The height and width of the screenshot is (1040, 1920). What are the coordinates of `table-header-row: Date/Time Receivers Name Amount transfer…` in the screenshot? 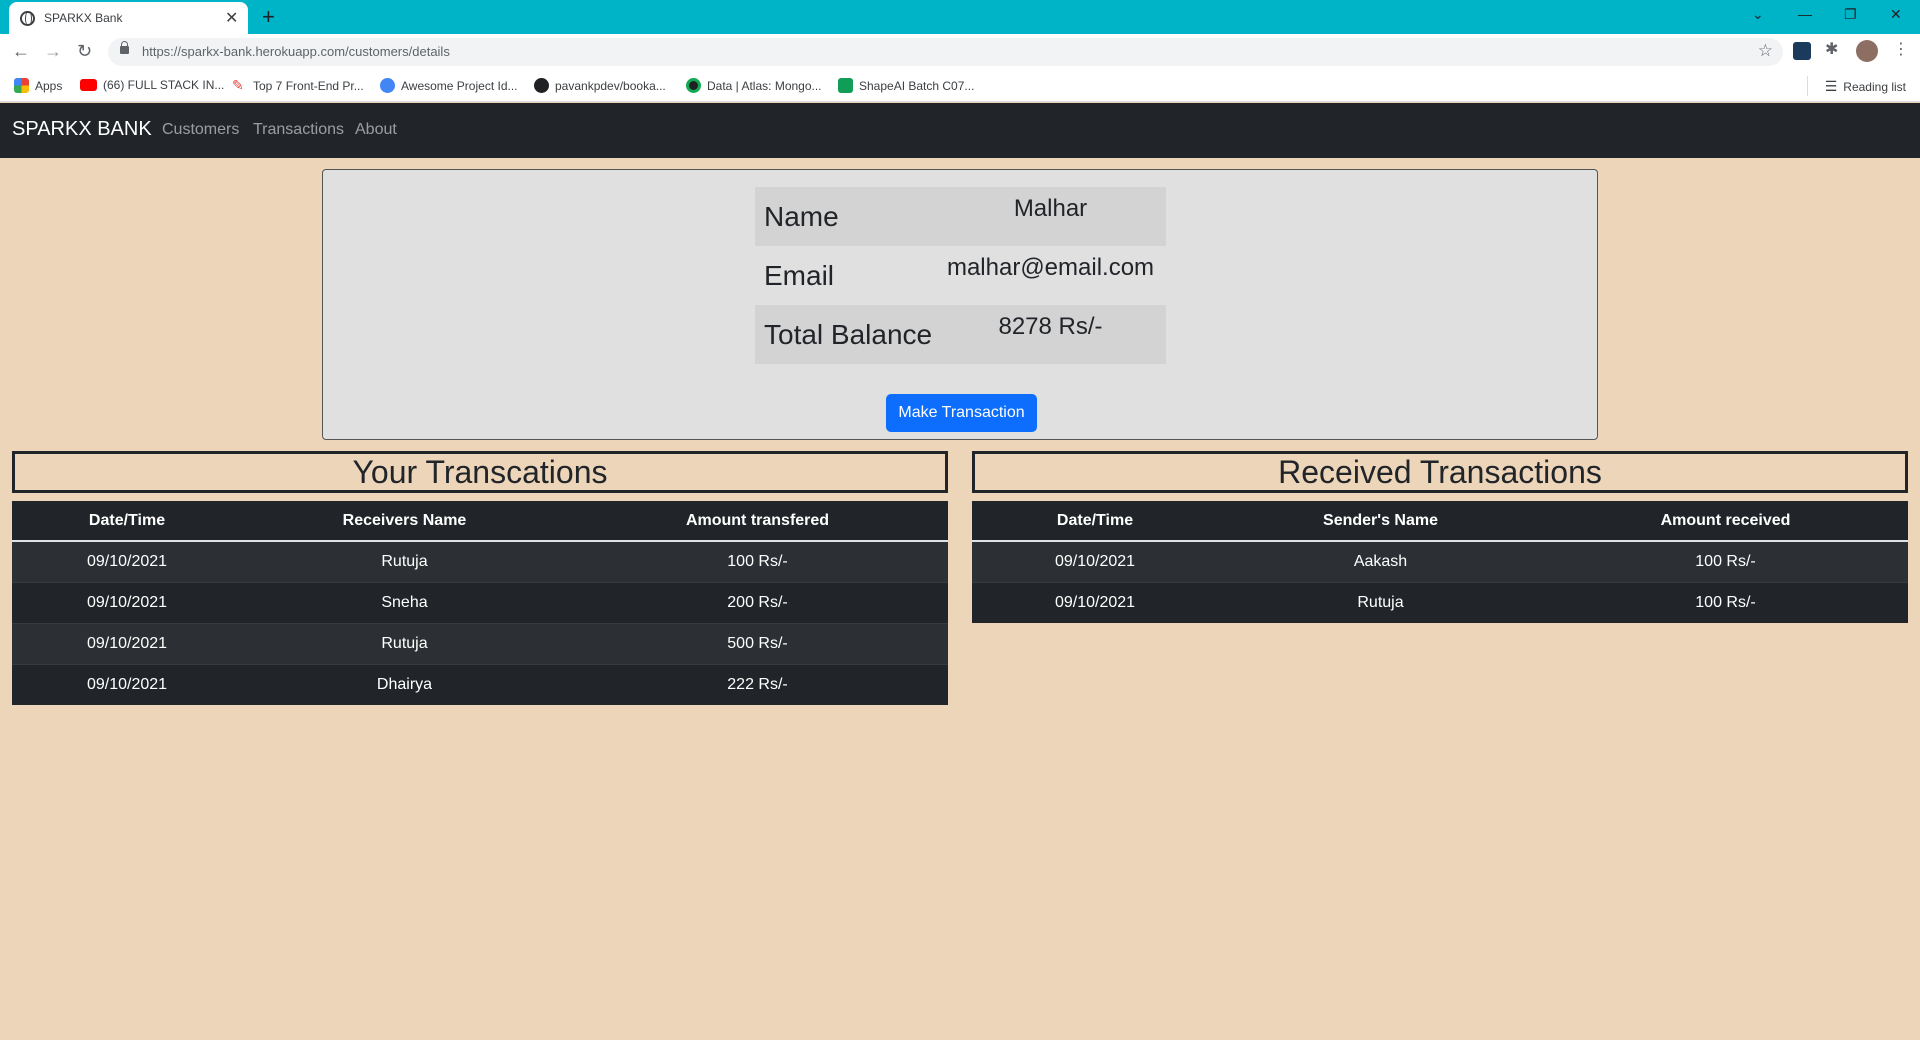 It's located at (480, 521).